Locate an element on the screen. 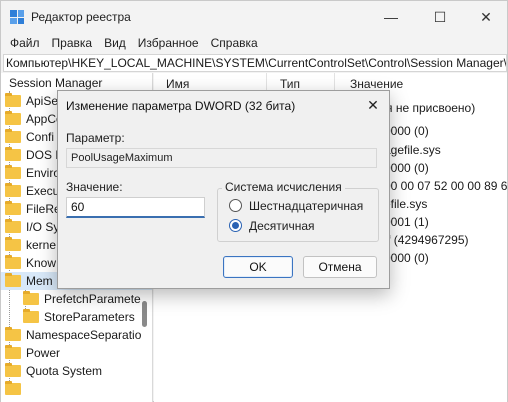 The height and width of the screenshot is (402, 508). dialog-close-button: ✕ is located at coordinates (373, 105).